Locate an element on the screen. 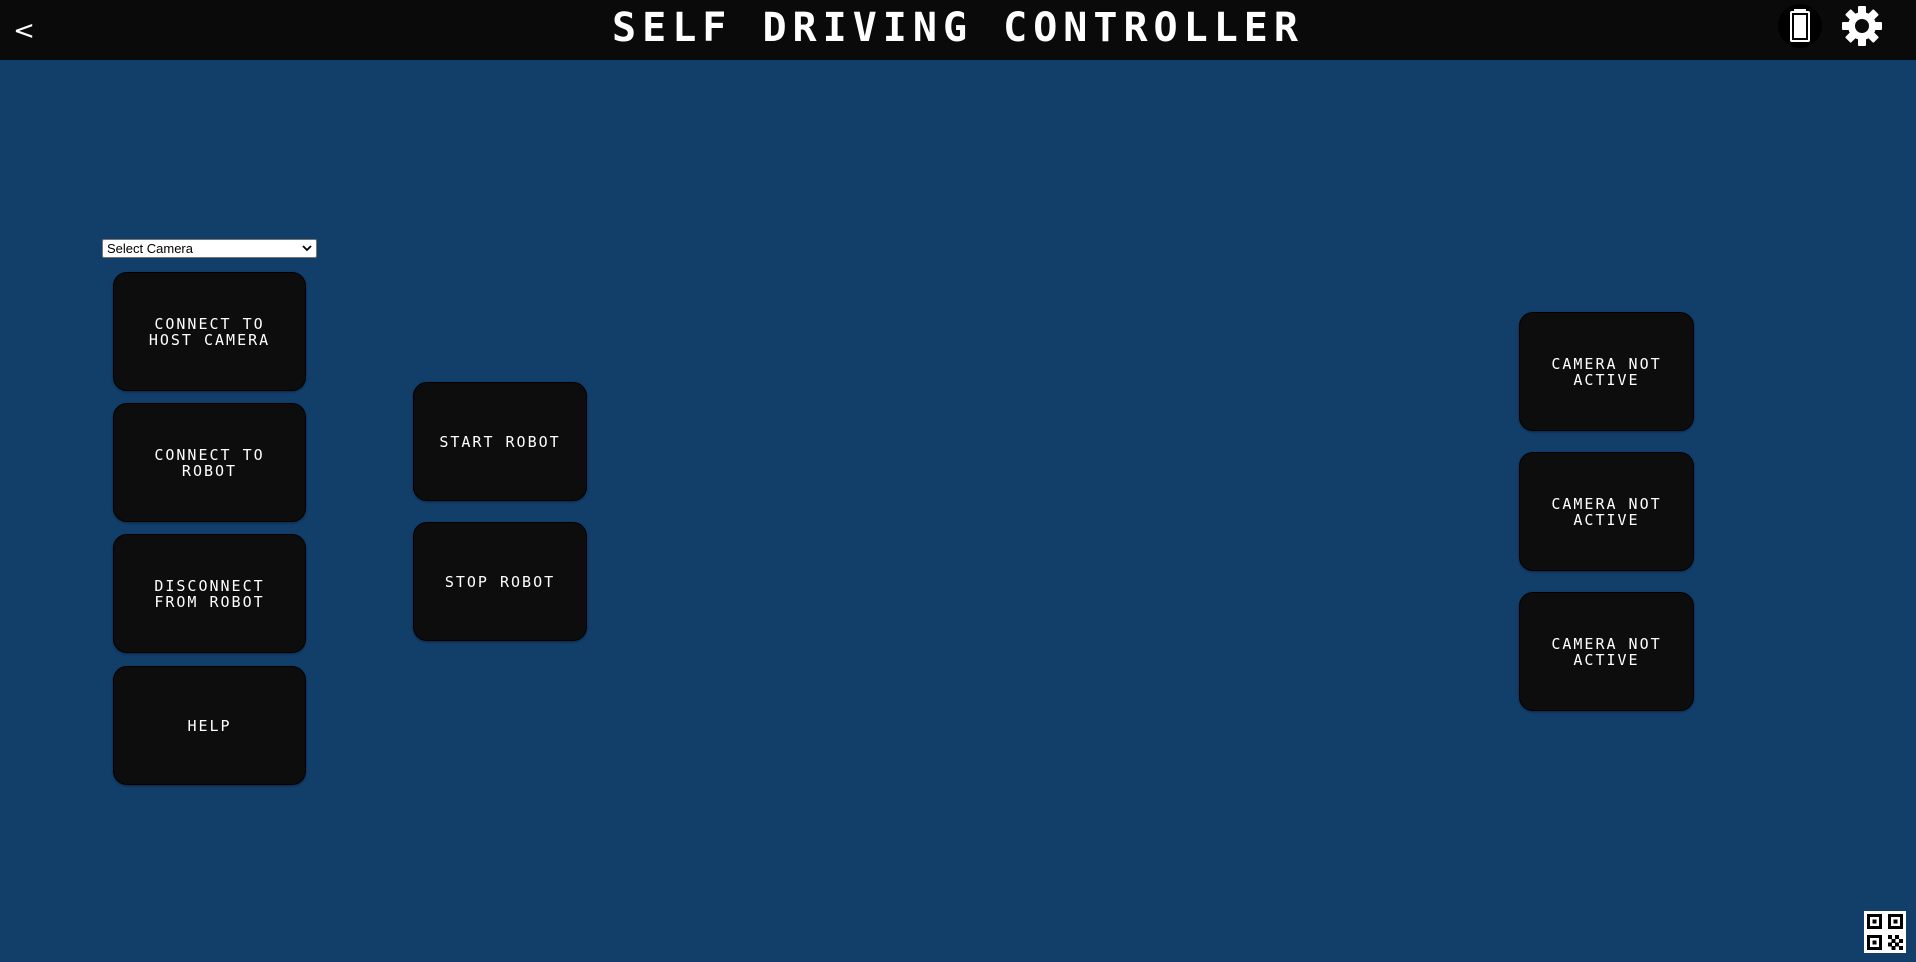 The width and height of the screenshot is (1916, 962). camera-feed-3: CAMERA NOT ACTIVE is located at coordinates (1606, 651).